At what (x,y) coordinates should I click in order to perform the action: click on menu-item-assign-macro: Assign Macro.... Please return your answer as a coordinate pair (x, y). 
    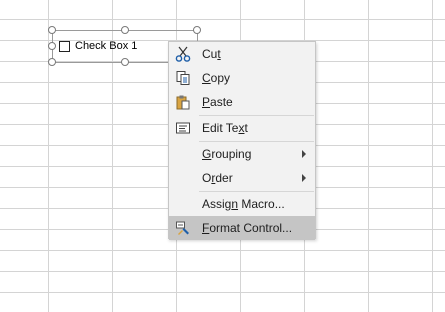
    Looking at the image, I should click on (242, 204).